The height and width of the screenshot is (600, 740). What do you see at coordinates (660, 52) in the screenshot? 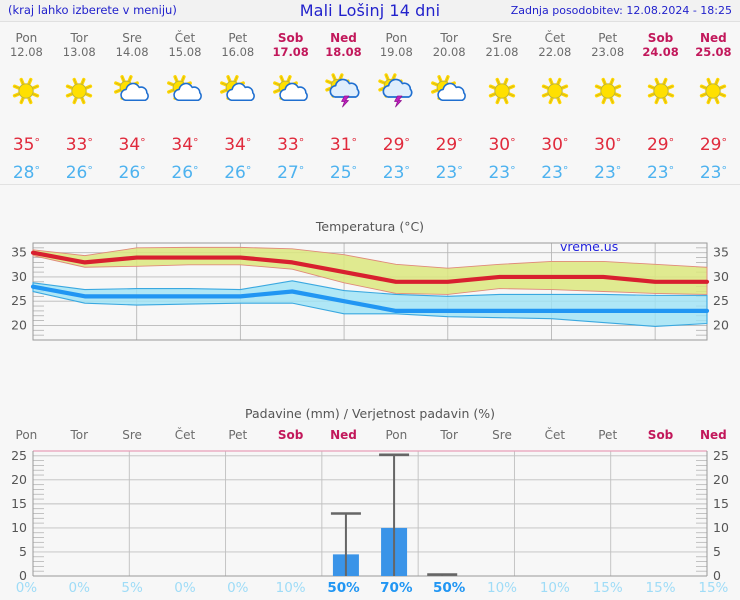
I see `day-date: 24.08` at bounding box center [660, 52].